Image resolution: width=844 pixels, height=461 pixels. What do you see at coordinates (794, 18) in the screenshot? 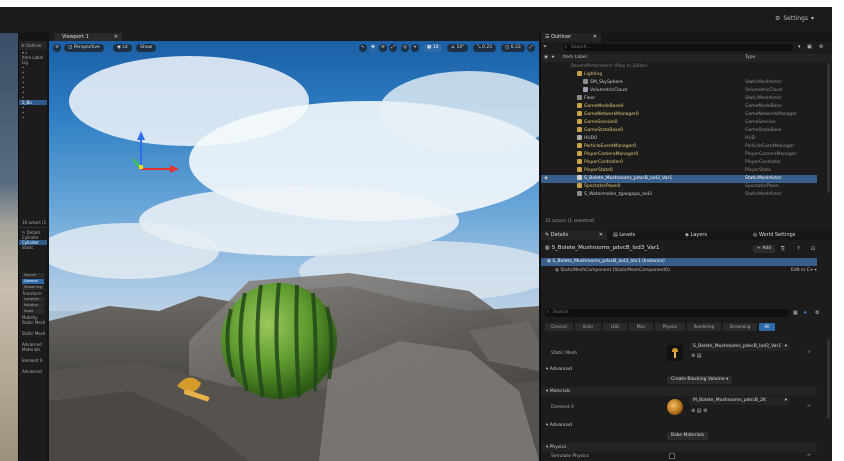
I see `settings-button: ⚙ Settings ▾` at bounding box center [794, 18].